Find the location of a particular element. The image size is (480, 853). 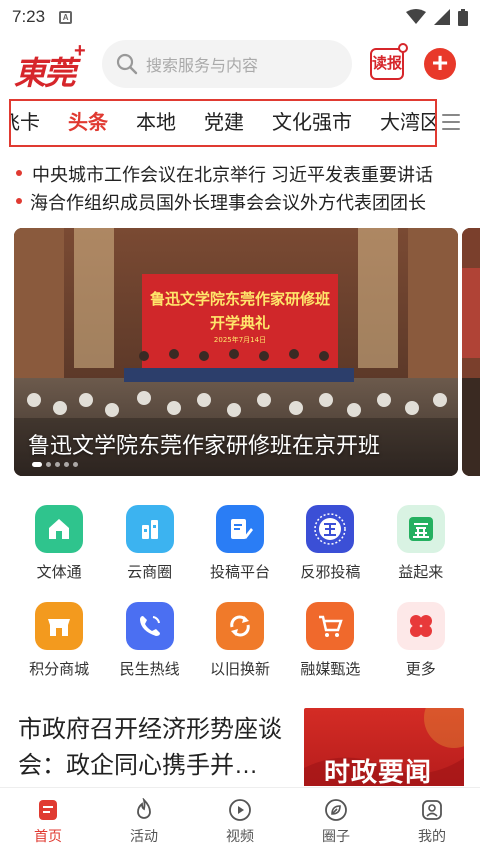

app-logo: 東莞 + is located at coordinates (50, 66).